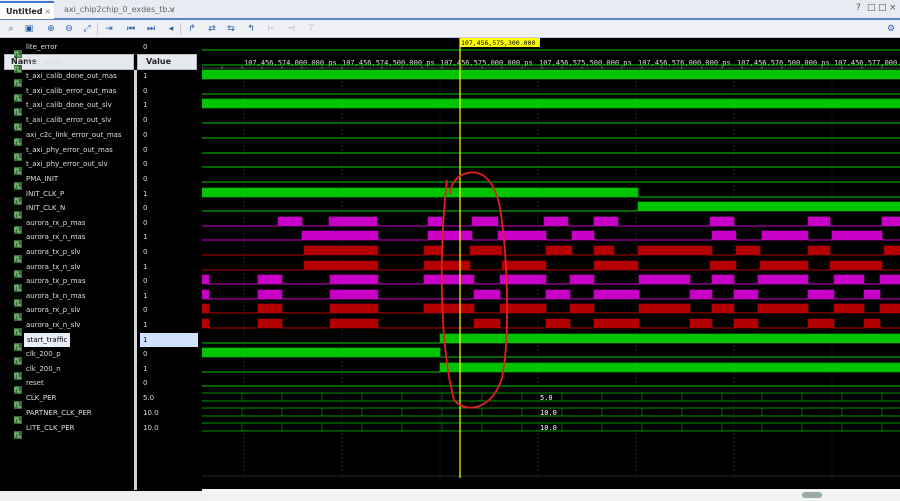 The width and height of the screenshot is (900, 501). What do you see at coordinates (101, 496) in the screenshot?
I see `horizontal-scrollbar` at bounding box center [101, 496].